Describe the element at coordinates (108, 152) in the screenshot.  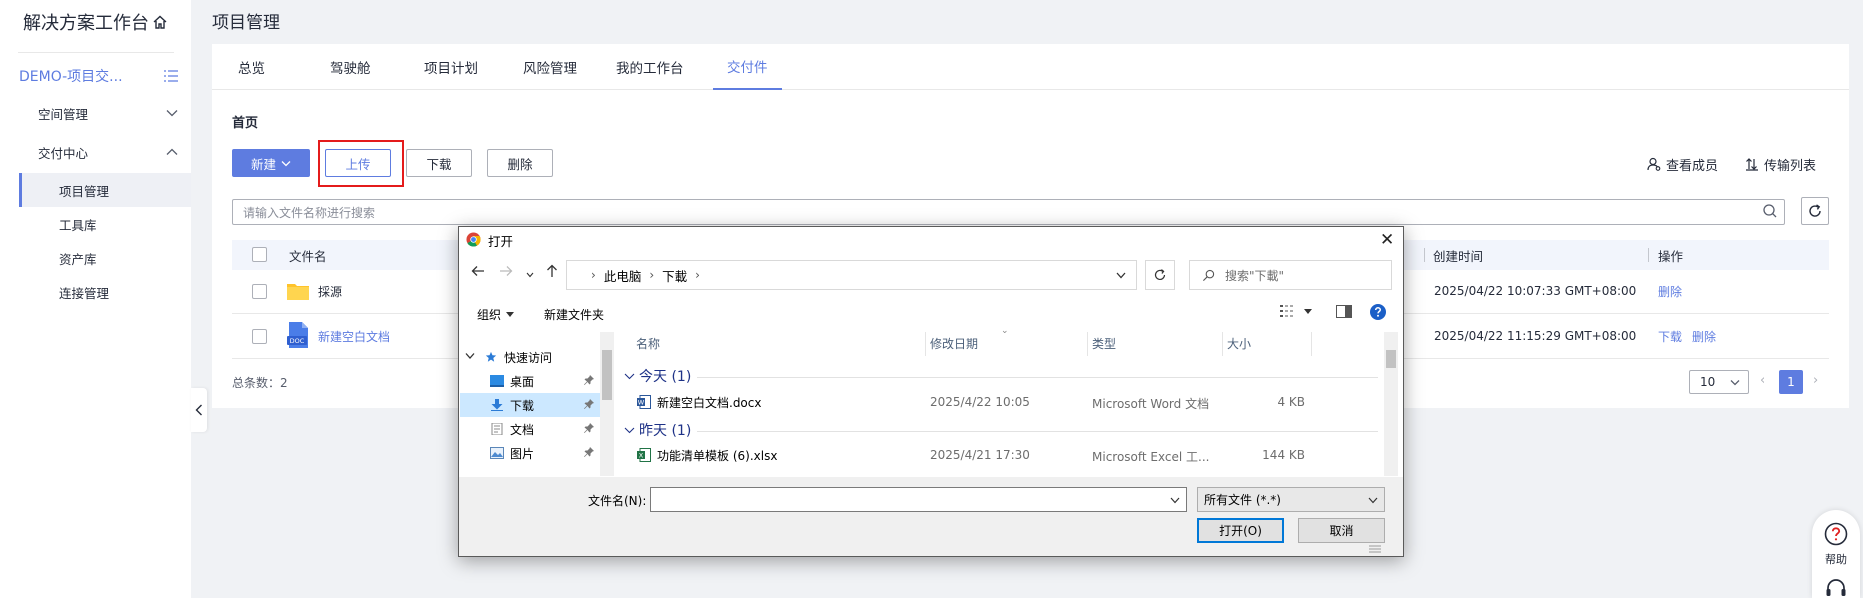
I see `sidebar-group-delivery: 交付中心` at that location.